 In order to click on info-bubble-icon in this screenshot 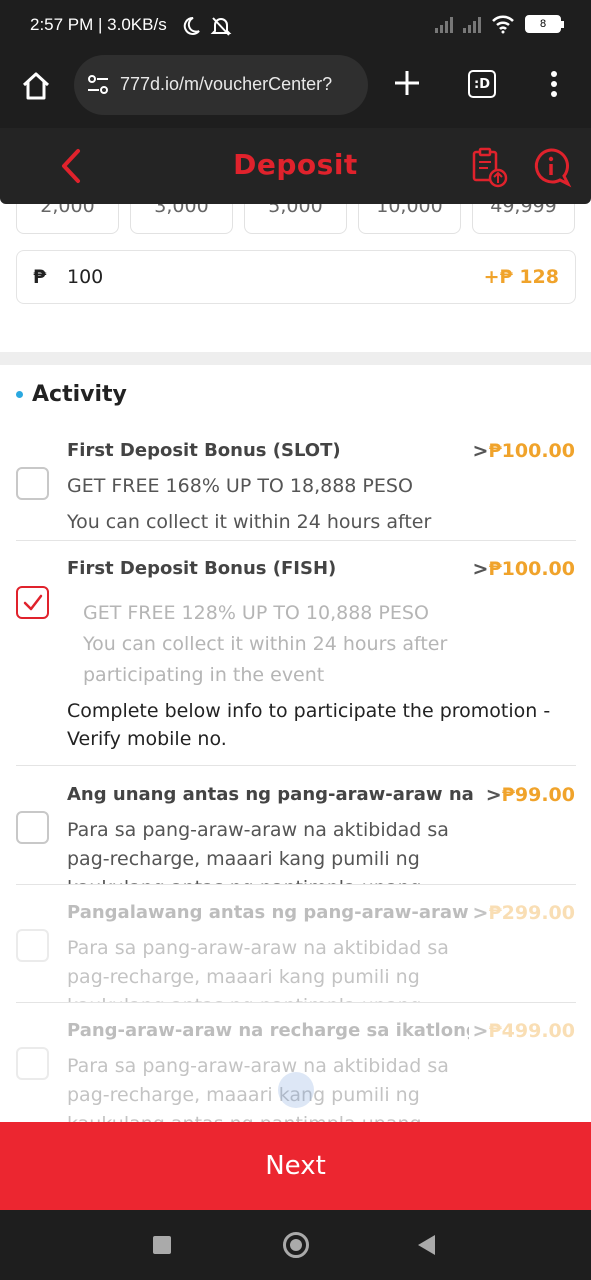, I will do `click(551, 168)`.